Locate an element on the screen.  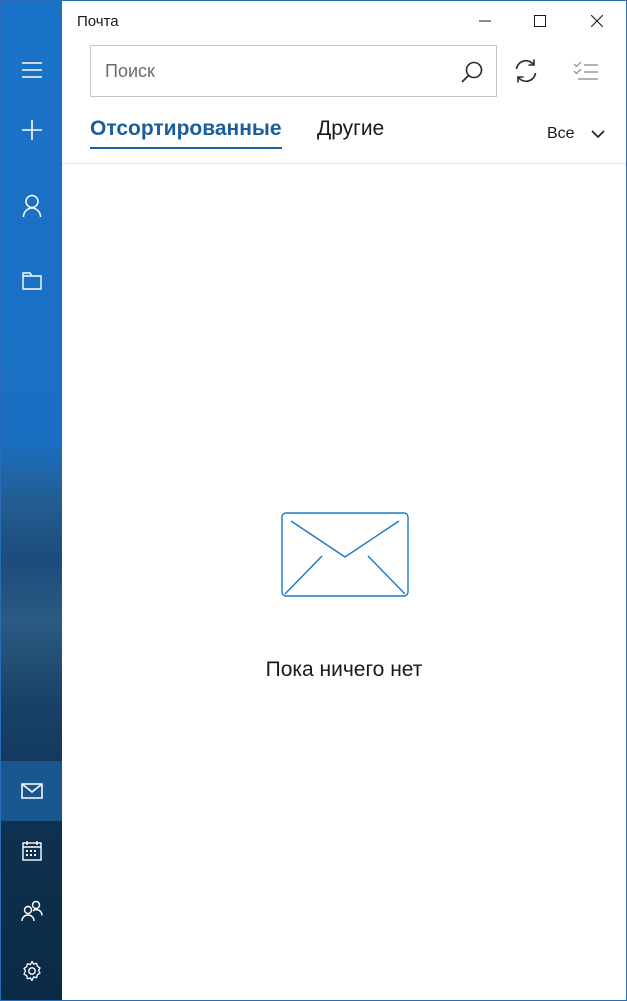
filter-dropdown: Все is located at coordinates (576, 134).